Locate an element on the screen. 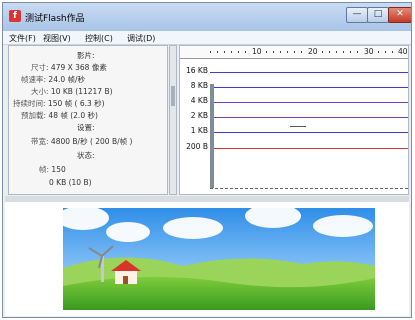 The height and width of the screenshot is (320, 415). bandwidth-label: 带宽: is located at coordinates (40, 141).